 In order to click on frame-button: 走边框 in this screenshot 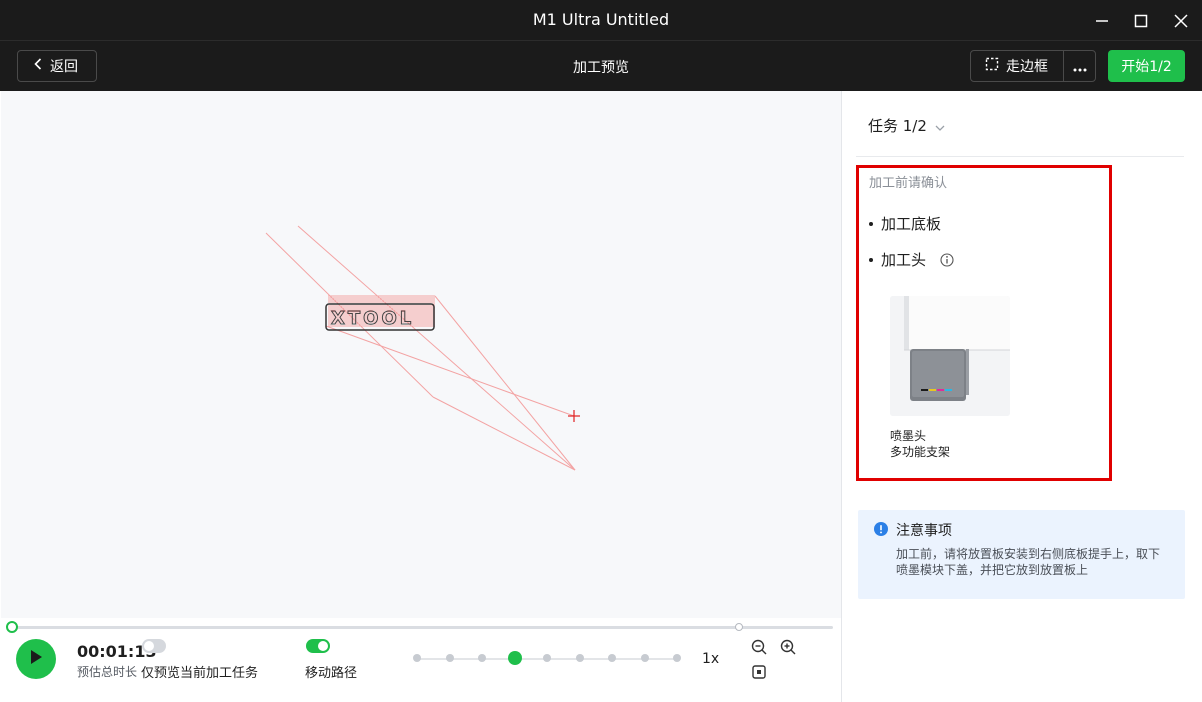, I will do `click(1017, 66)`.